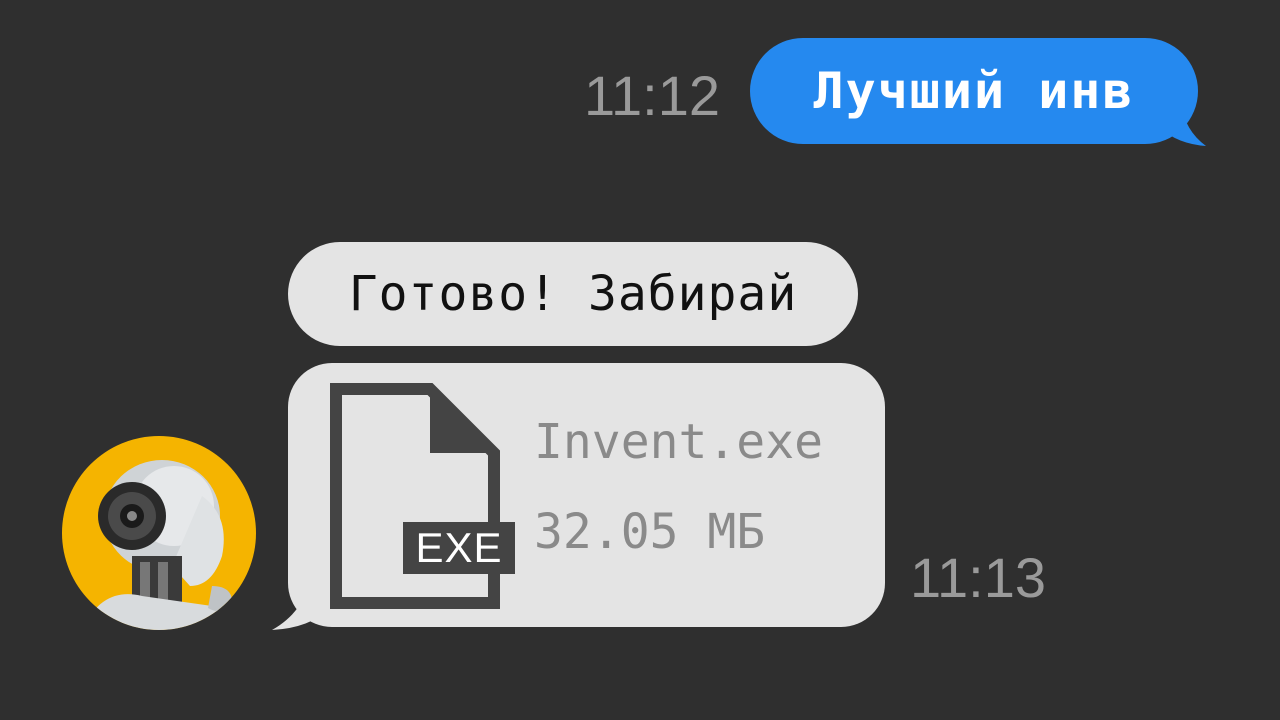 The width and height of the screenshot is (1280, 720). Describe the element at coordinates (425, 496) in the screenshot. I see `file-exe-icon` at that location.